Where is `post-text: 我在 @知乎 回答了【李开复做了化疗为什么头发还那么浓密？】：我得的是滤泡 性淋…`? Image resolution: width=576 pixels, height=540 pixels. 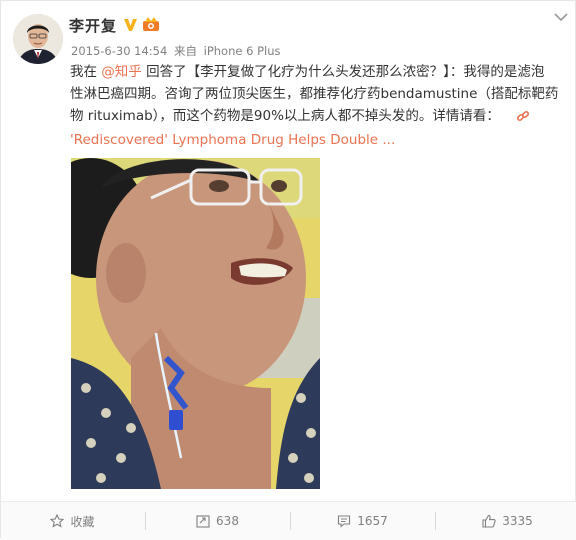 post-text: 我在 @知乎 回答了【李开复做了化疗为什么头发还那么浓密？】：我得的是滤泡 性淋… is located at coordinates (315, 94).